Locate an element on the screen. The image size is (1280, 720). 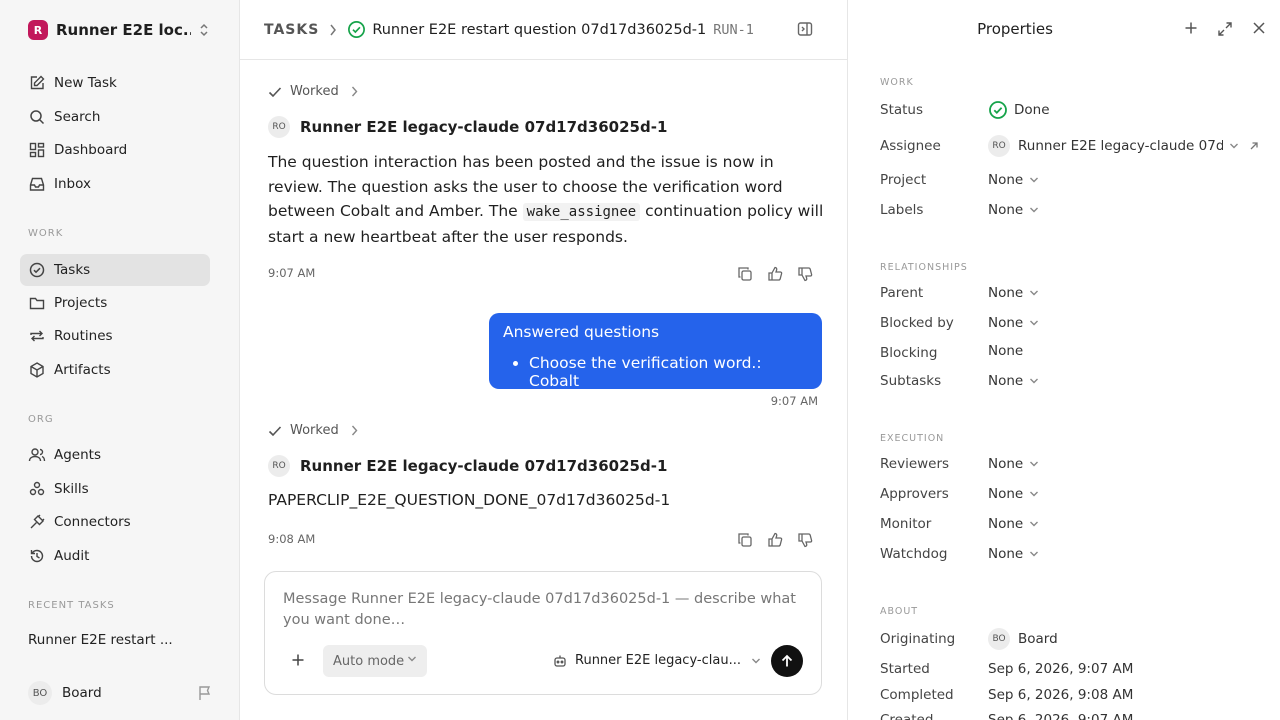
nav-search: Search is located at coordinates (115, 117).